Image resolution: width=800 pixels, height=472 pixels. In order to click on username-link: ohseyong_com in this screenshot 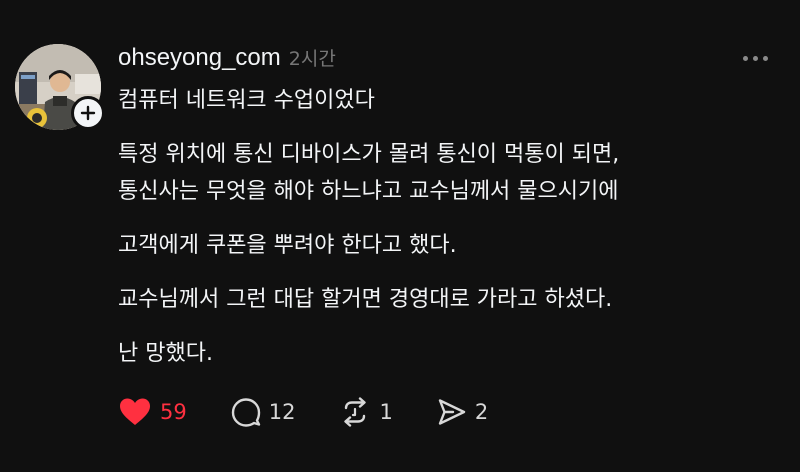, I will do `click(199, 58)`.